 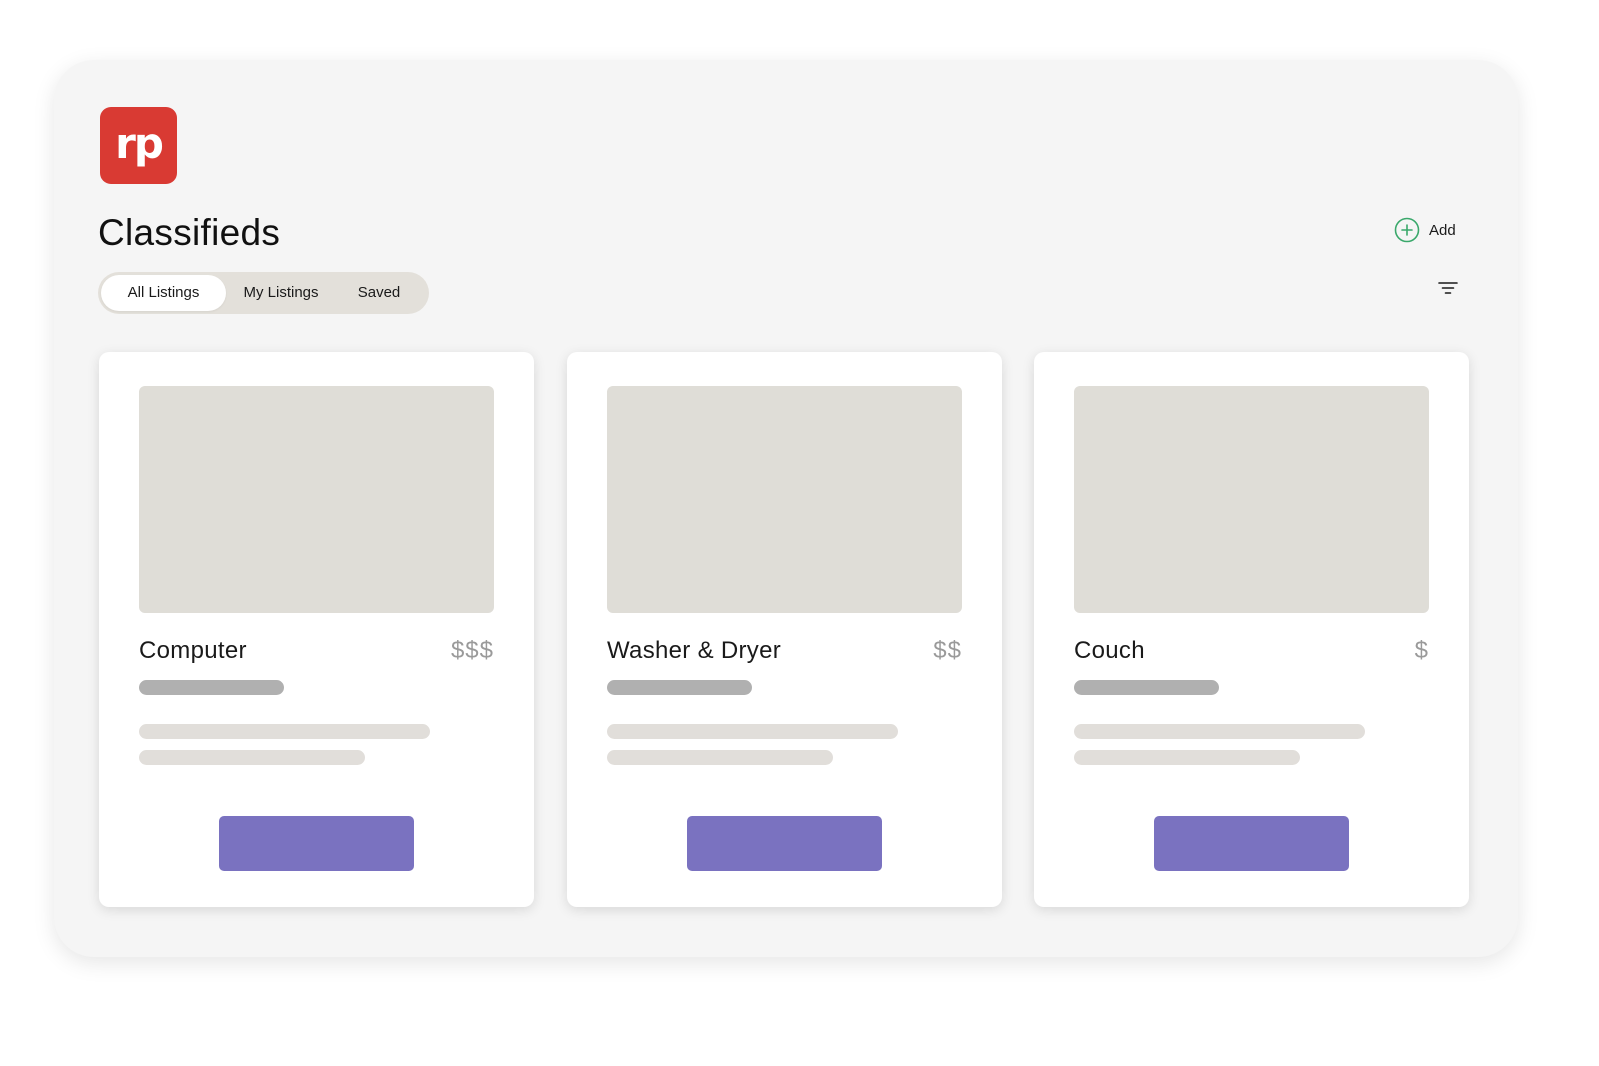 I want to click on tab-my-listings: My Listings, so click(x=281, y=293).